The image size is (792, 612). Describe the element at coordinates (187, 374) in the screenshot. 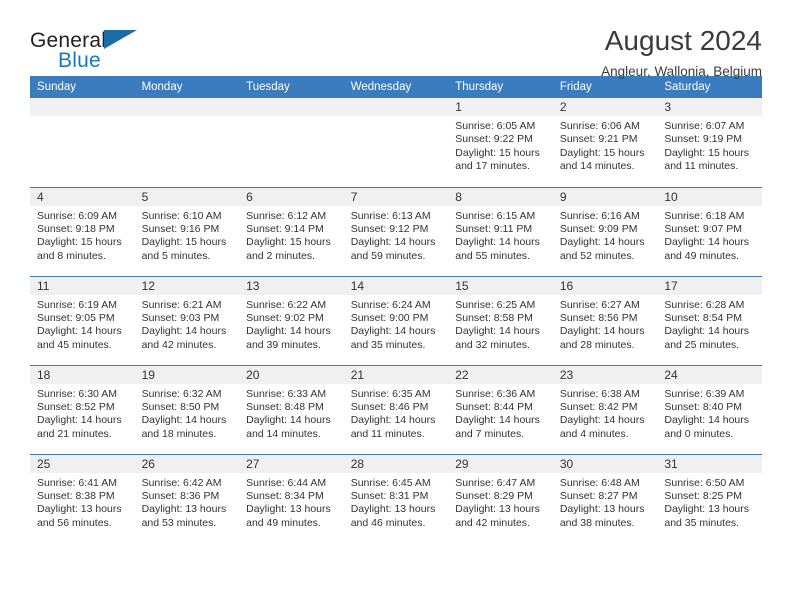

I see `day-number: 19` at that location.